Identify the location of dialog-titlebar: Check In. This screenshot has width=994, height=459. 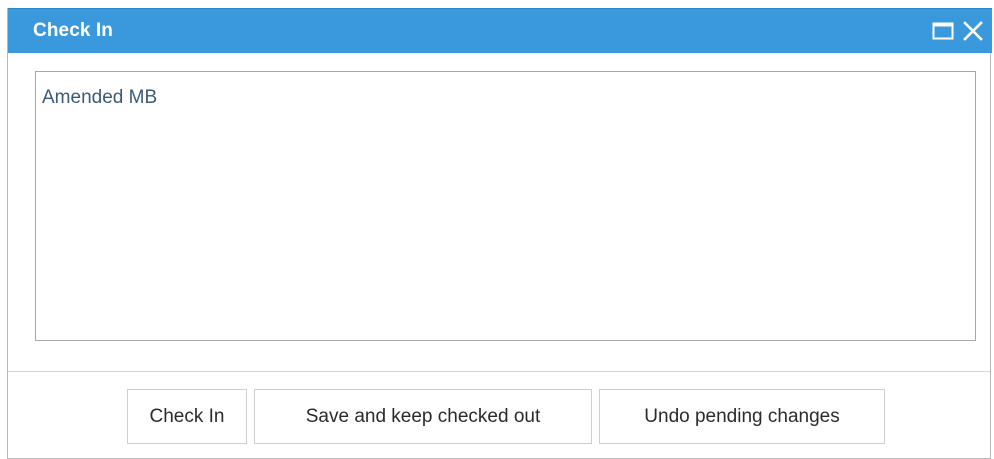
(500, 30).